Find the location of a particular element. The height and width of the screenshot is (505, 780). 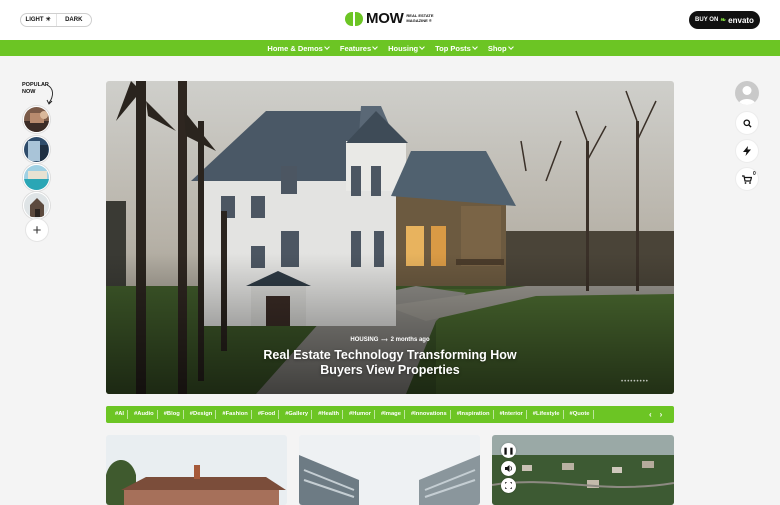

nav-label: Housing is located at coordinates (403, 48).